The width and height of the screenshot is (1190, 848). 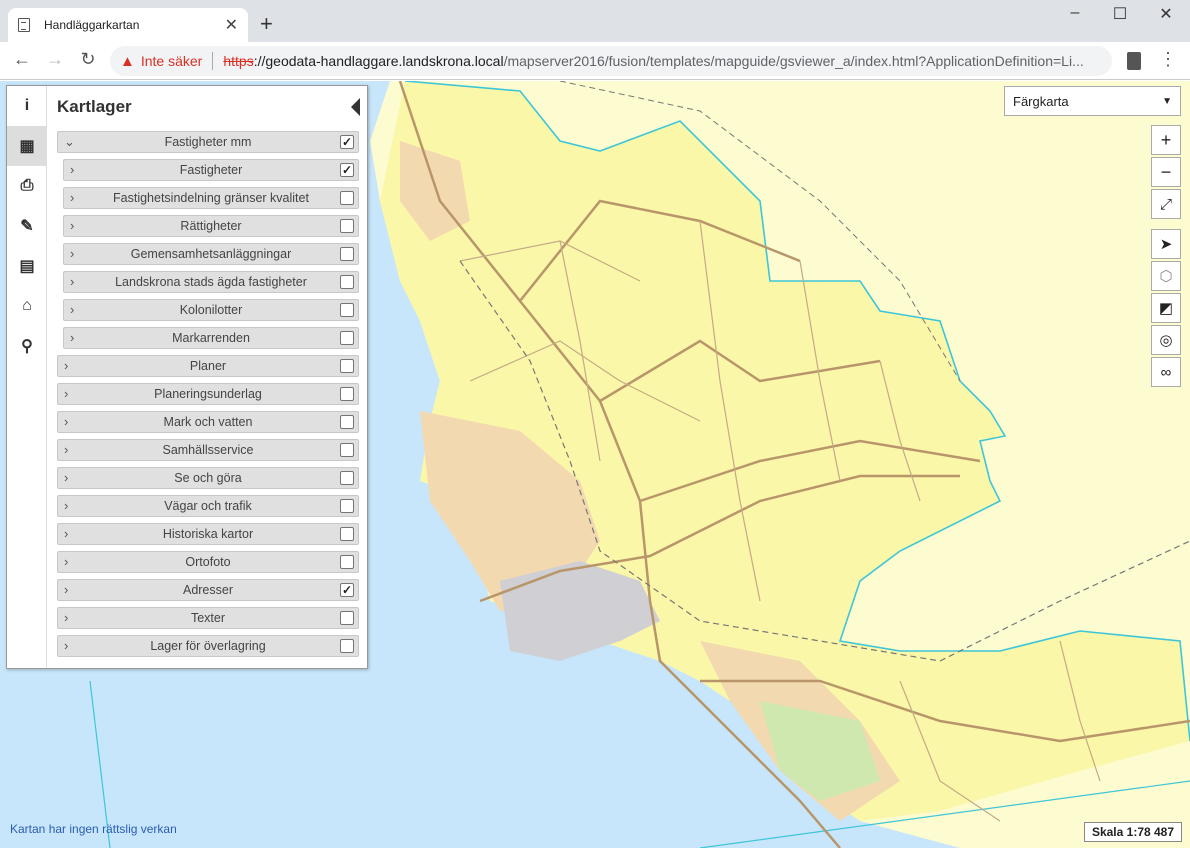 I want to click on panel-title: Kartlager, so click(x=94, y=106).